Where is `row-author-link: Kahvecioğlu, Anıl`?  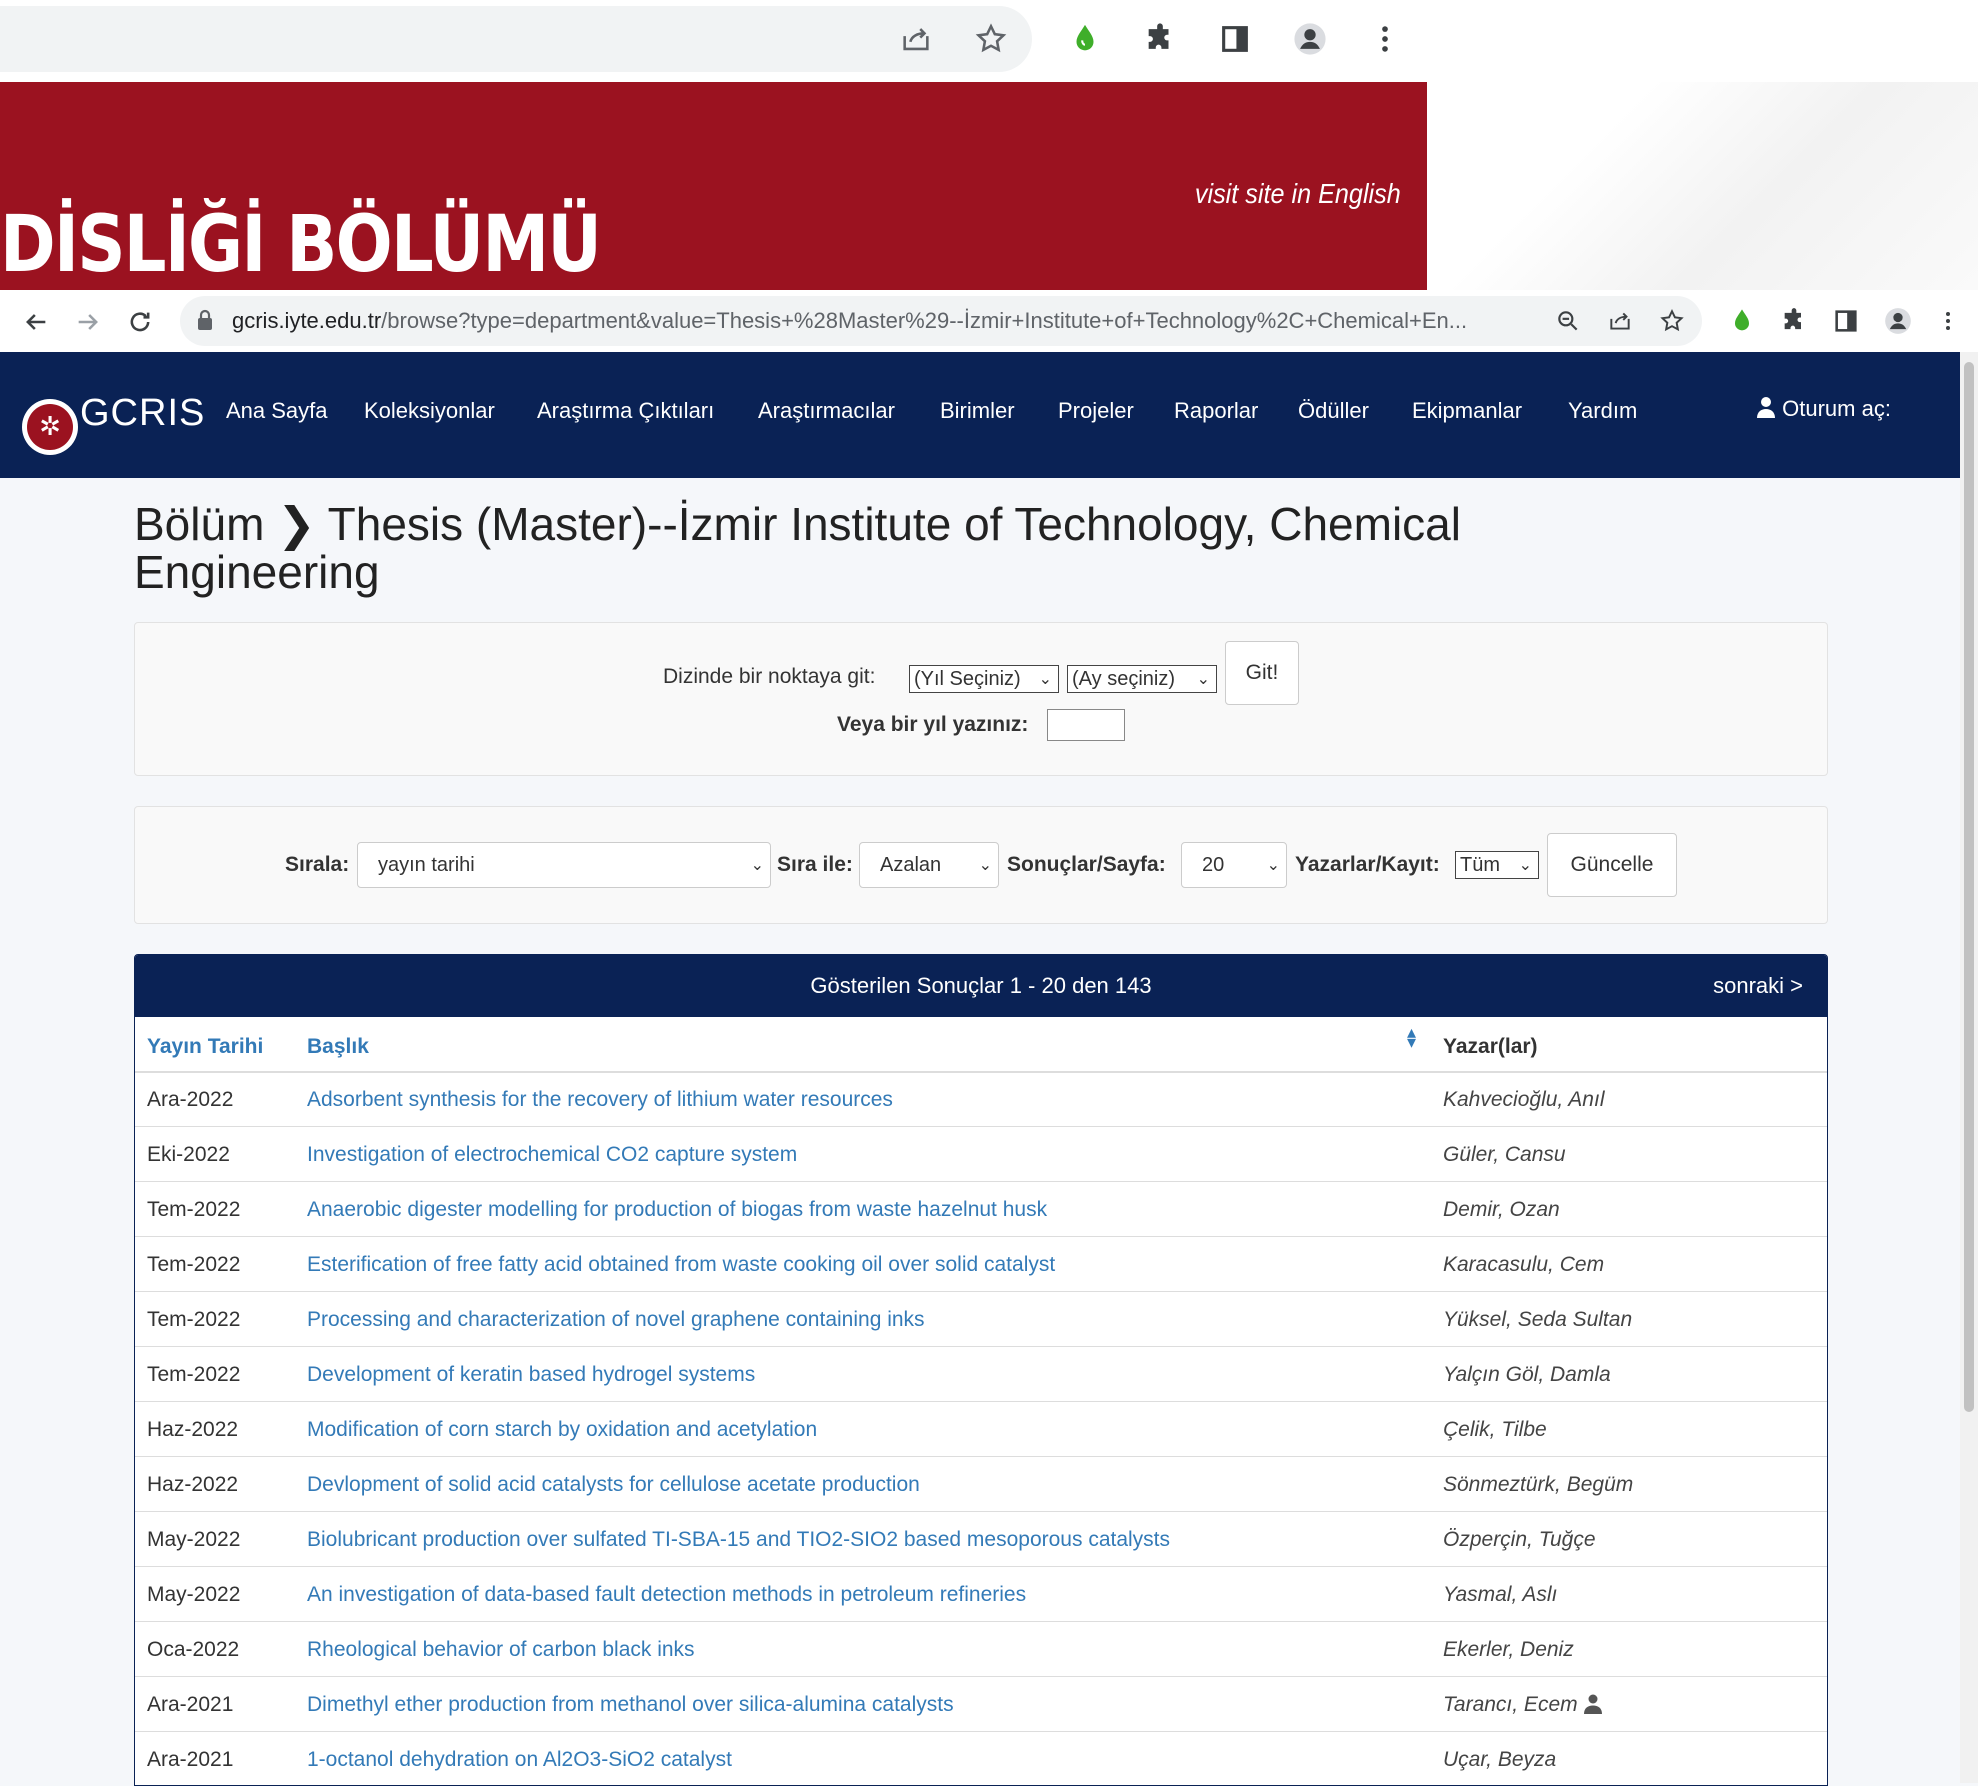 row-author-link: Kahvecioğlu, Anıl is located at coordinates (1524, 1100).